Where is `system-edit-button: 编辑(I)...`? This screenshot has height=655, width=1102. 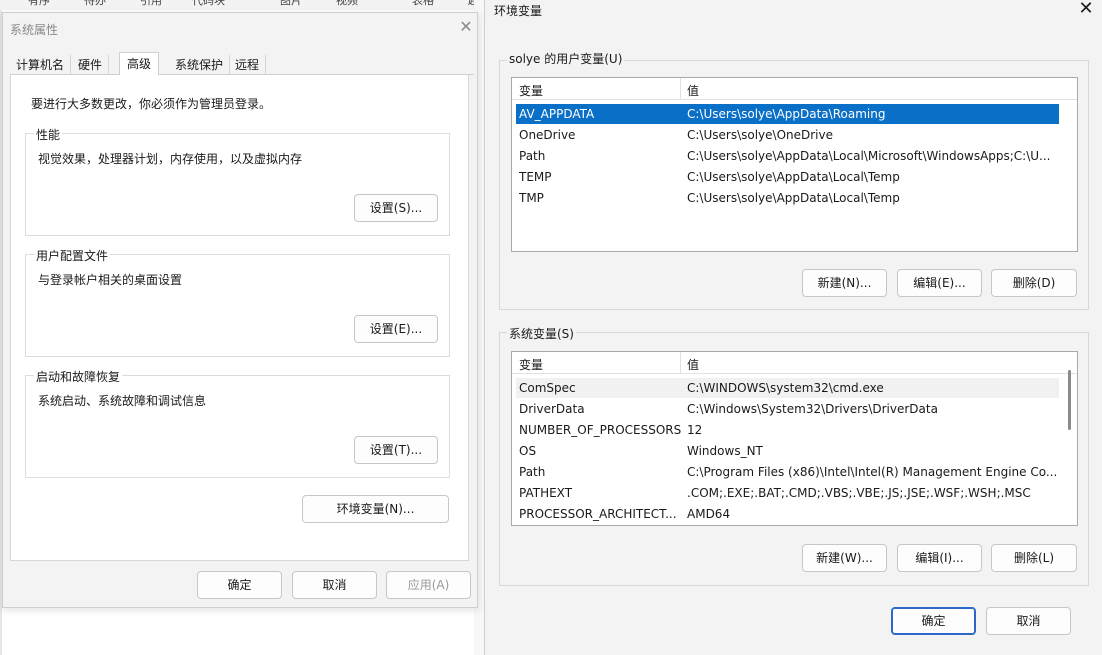
system-edit-button: 编辑(I)... is located at coordinates (939, 558).